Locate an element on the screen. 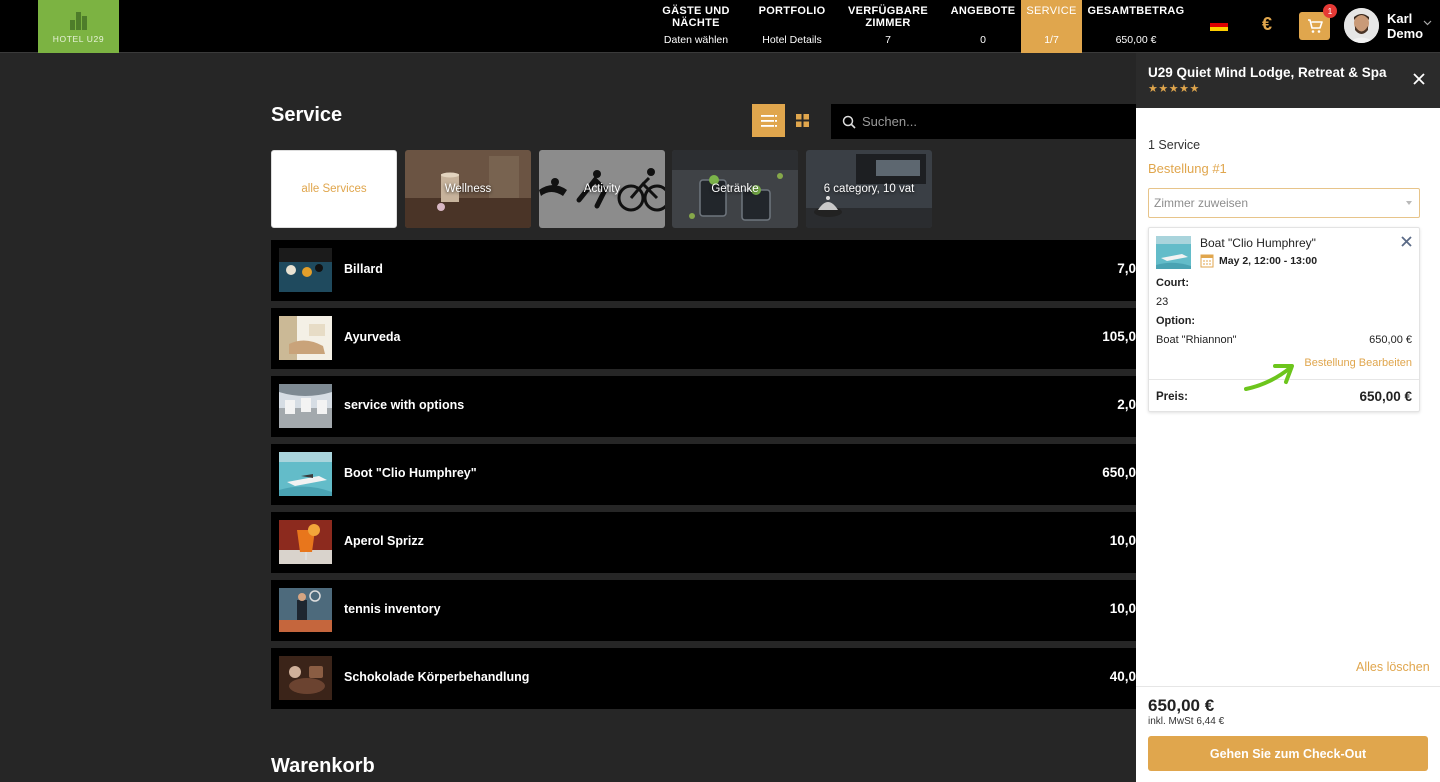 The image size is (1440, 782). user-name: Karl Demo is located at coordinates (1407, 26).